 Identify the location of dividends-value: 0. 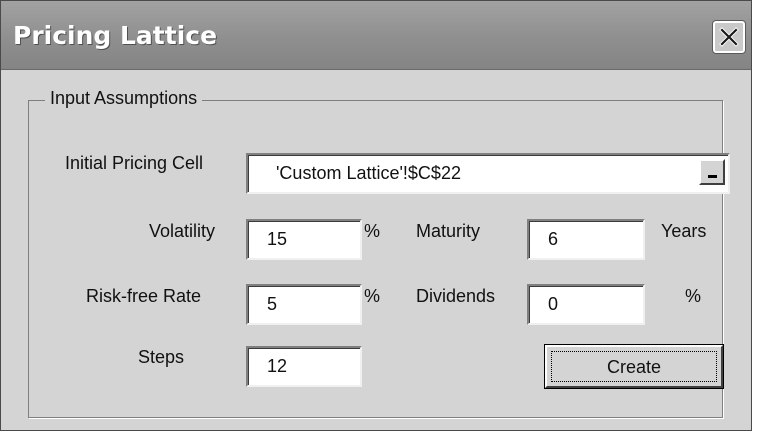
(553, 304).